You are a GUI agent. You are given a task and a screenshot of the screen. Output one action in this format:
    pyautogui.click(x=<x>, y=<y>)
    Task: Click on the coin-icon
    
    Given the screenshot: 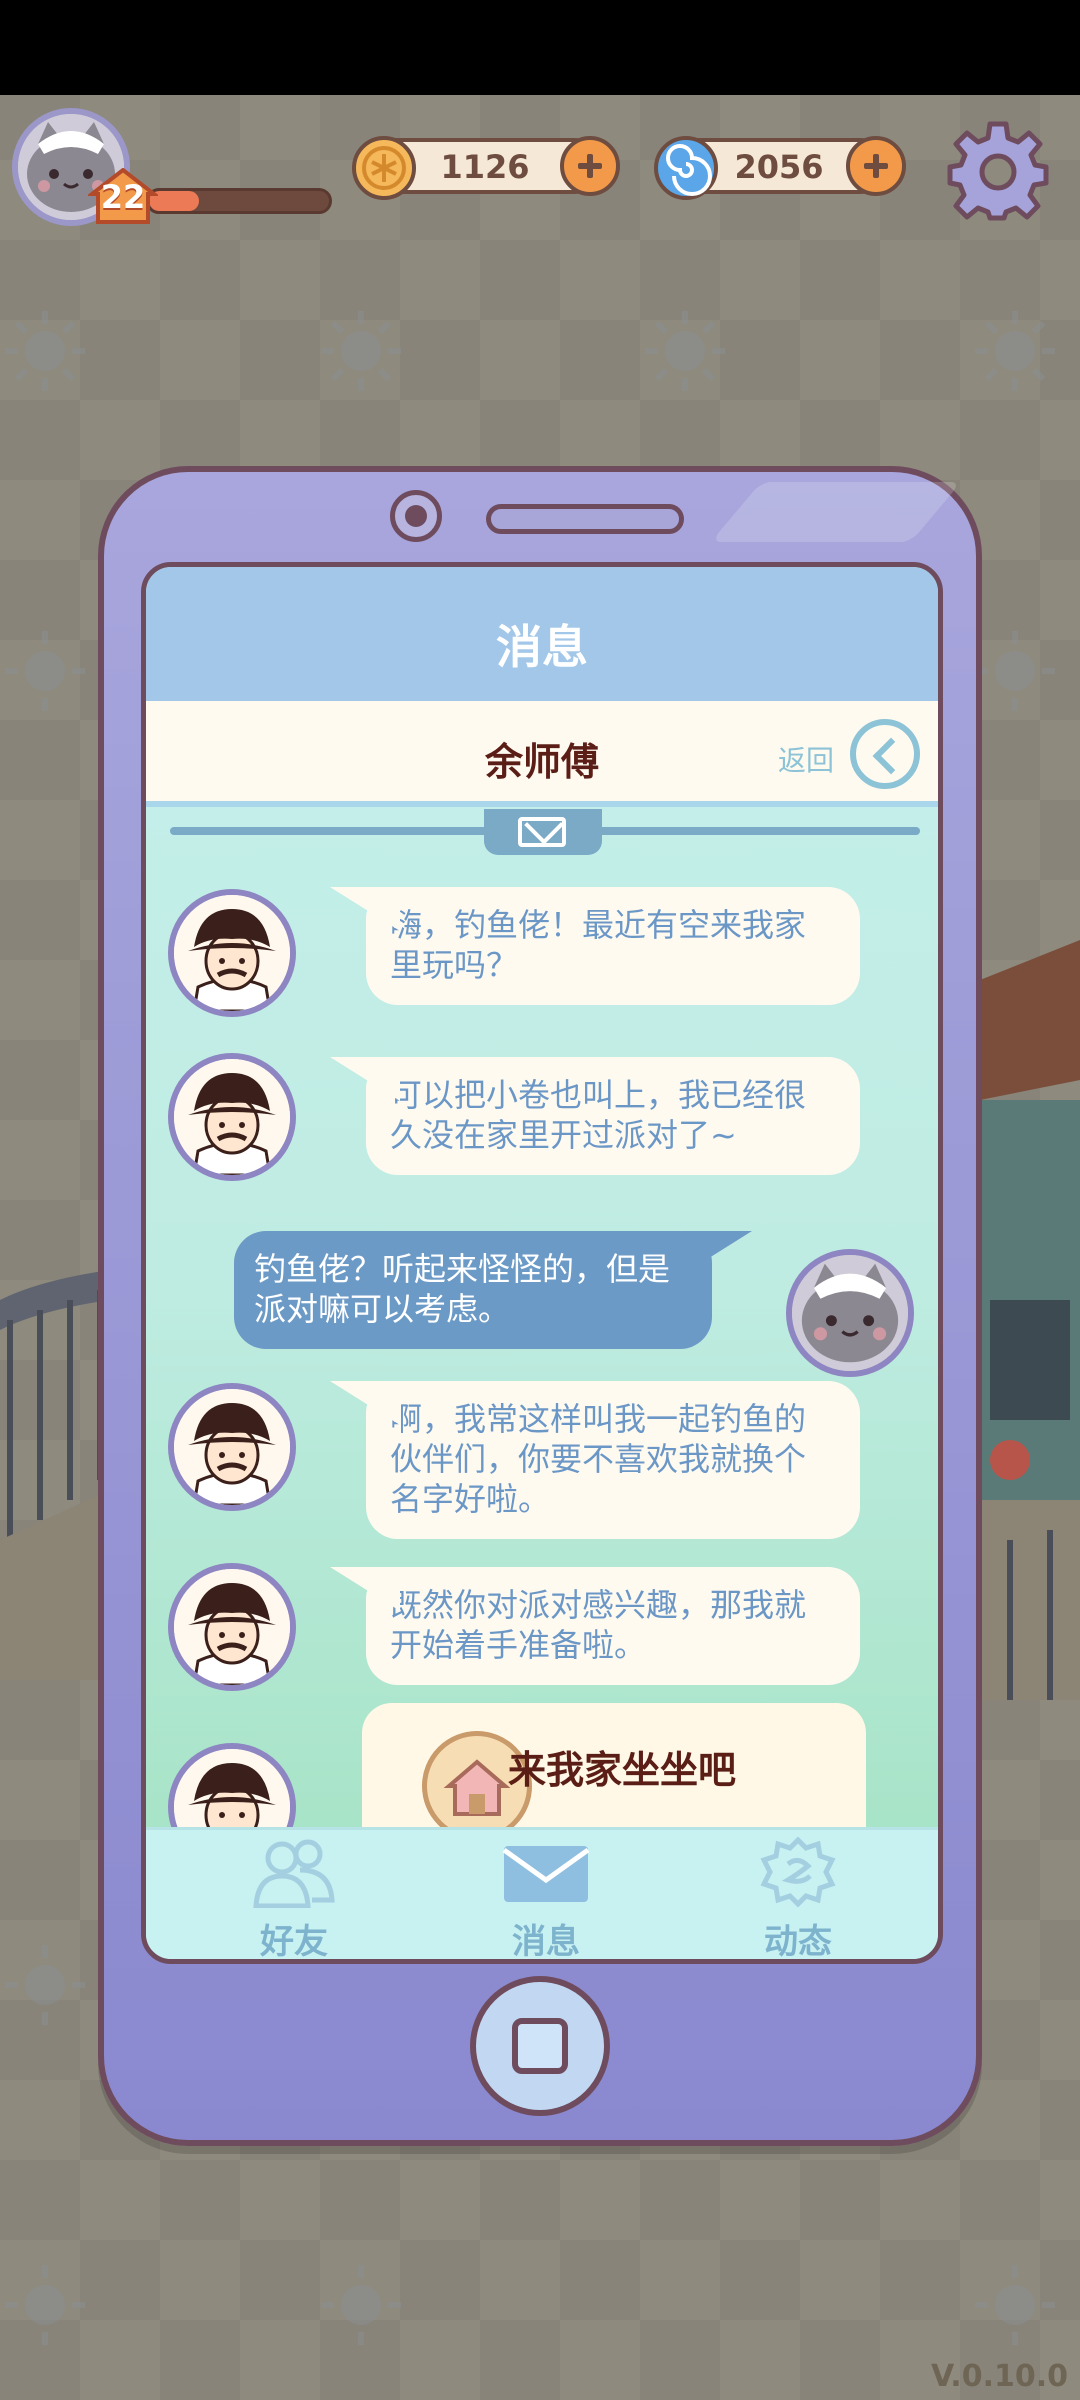 What is the action you would take?
    pyautogui.click(x=384, y=168)
    